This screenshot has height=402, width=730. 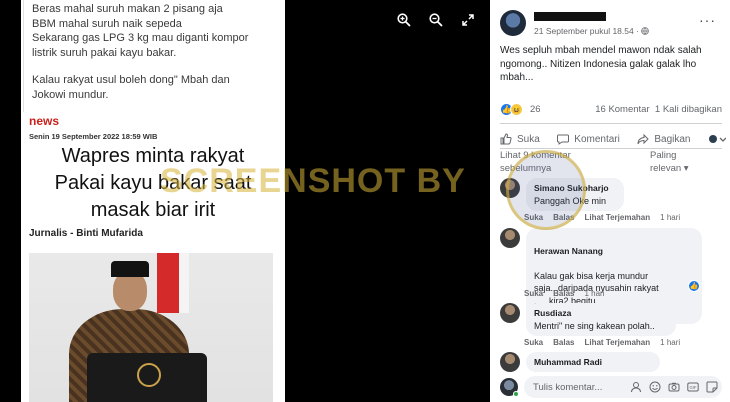 I want to click on avatar-sticker-icon, so click(x=636, y=387).